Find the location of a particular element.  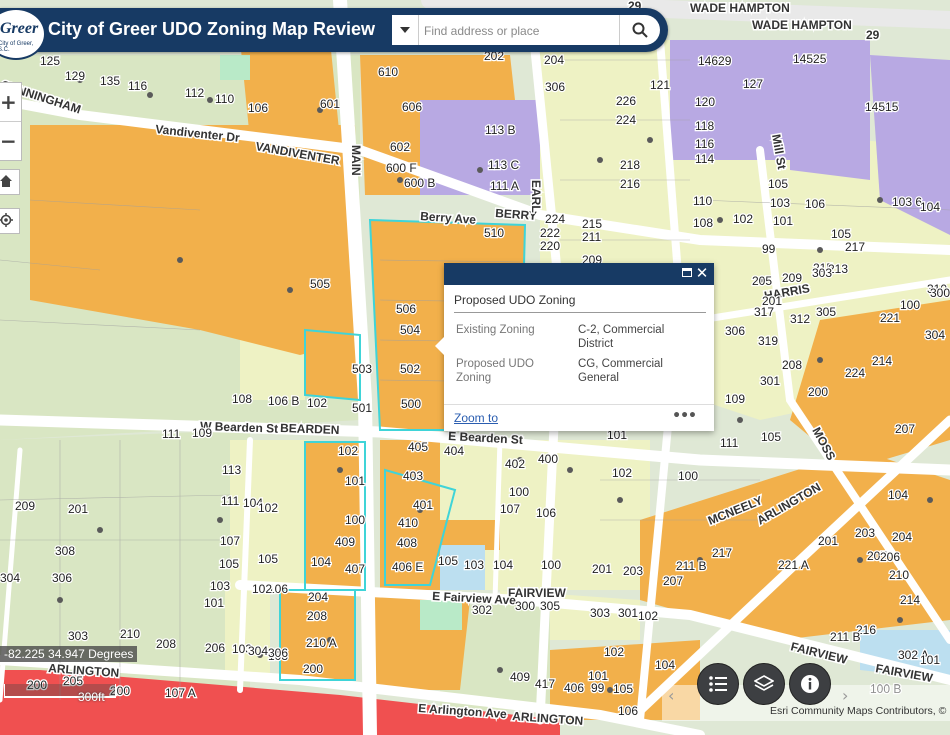

parcel-address-label: 121 is located at coordinates (660, 85).